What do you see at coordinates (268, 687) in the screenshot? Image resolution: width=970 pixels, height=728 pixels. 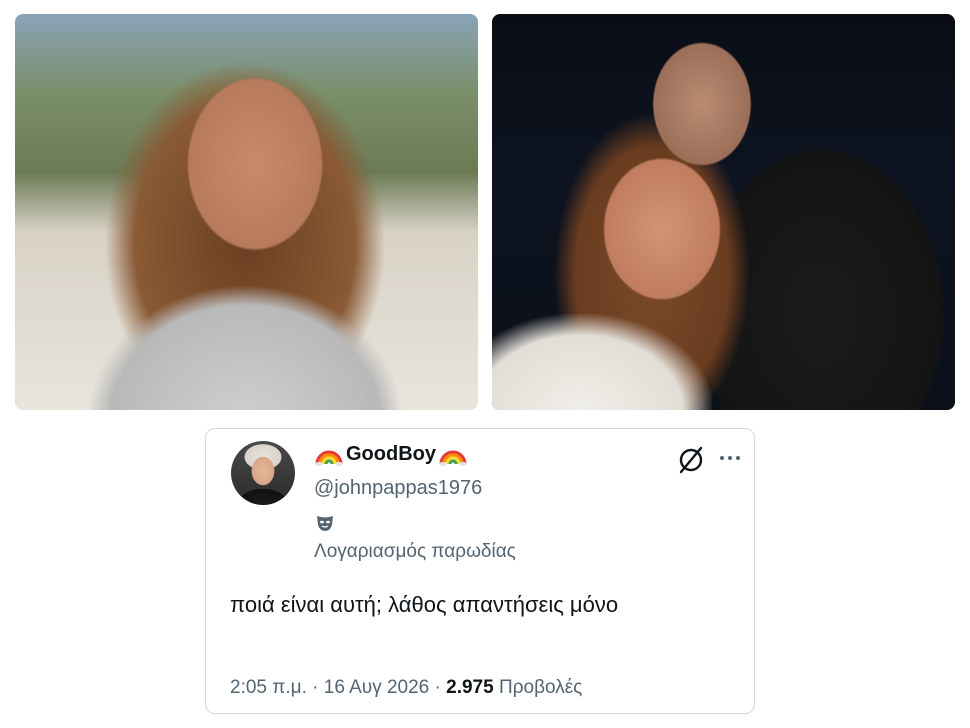 I see `tweet-time: 2:05 π.μ.` at bounding box center [268, 687].